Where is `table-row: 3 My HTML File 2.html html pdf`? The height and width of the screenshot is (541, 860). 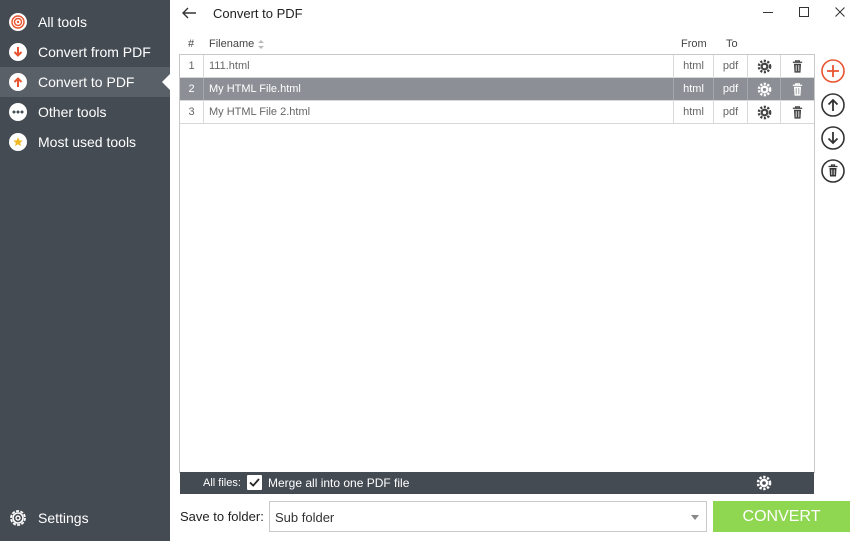
table-row: 3 My HTML File 2.html html pdf is located at coordinates (497, 112).